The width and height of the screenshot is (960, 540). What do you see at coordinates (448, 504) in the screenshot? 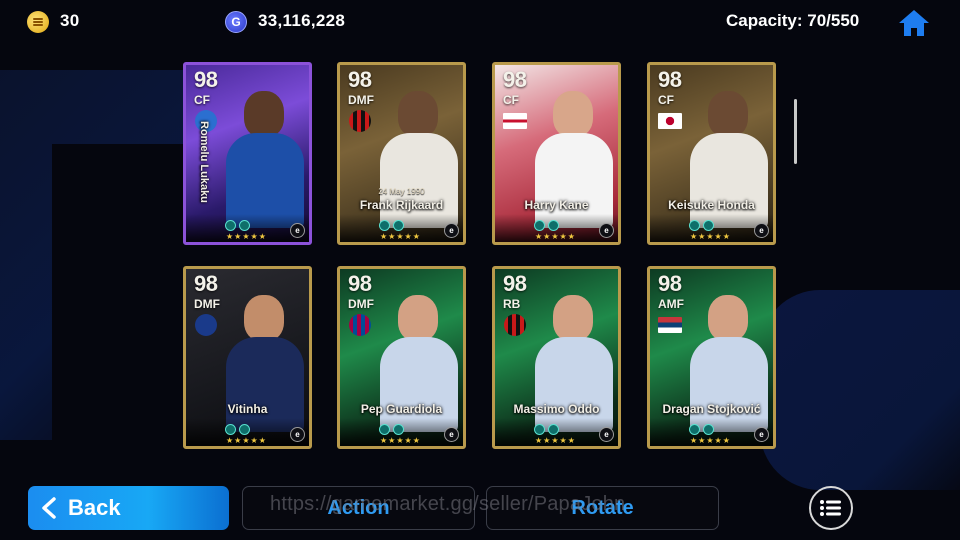
I see `watermark-text: https://gamemarket.gg/seller/PapaJohn` at bounding box center [448, 504].